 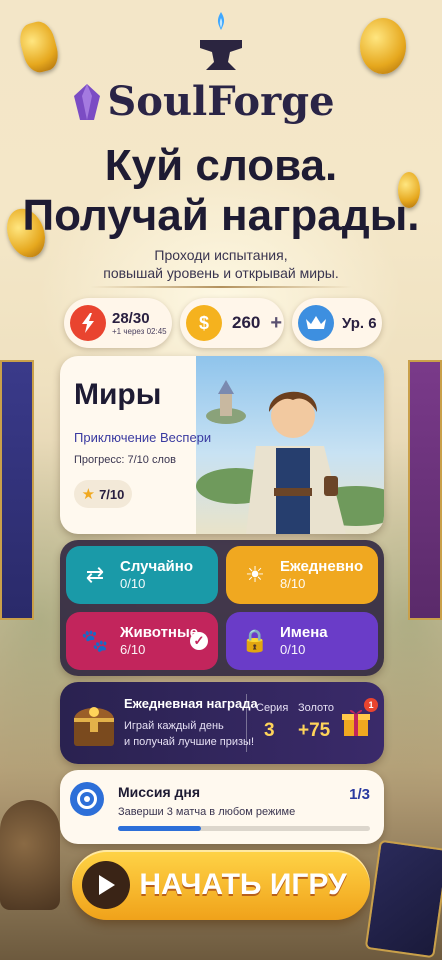 What do you see at coordinates (131, 318) in the screenshot?
I see `energy-value: 28/30` at bounding box center [131, 318].